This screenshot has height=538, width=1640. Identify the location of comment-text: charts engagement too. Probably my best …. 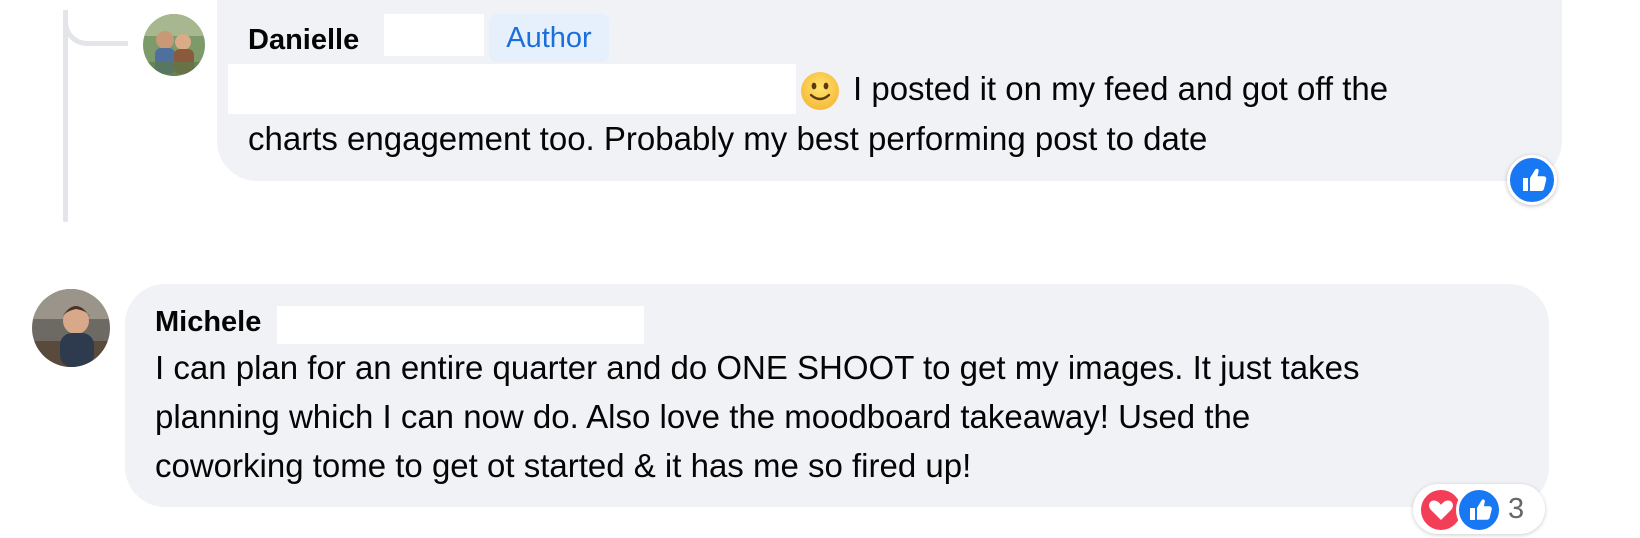
(728, 138).